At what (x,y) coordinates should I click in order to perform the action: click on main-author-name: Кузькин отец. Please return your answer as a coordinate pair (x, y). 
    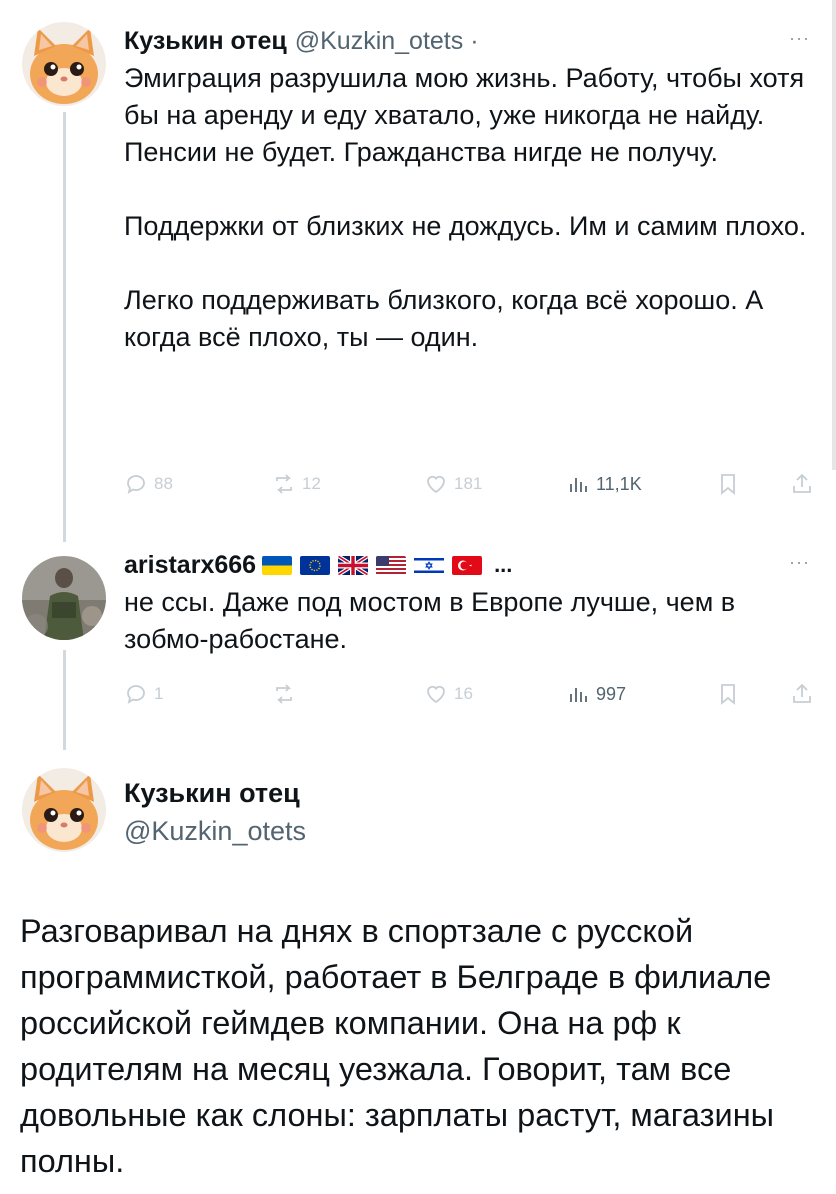
    Looking at the image, I should click on (212, 793).